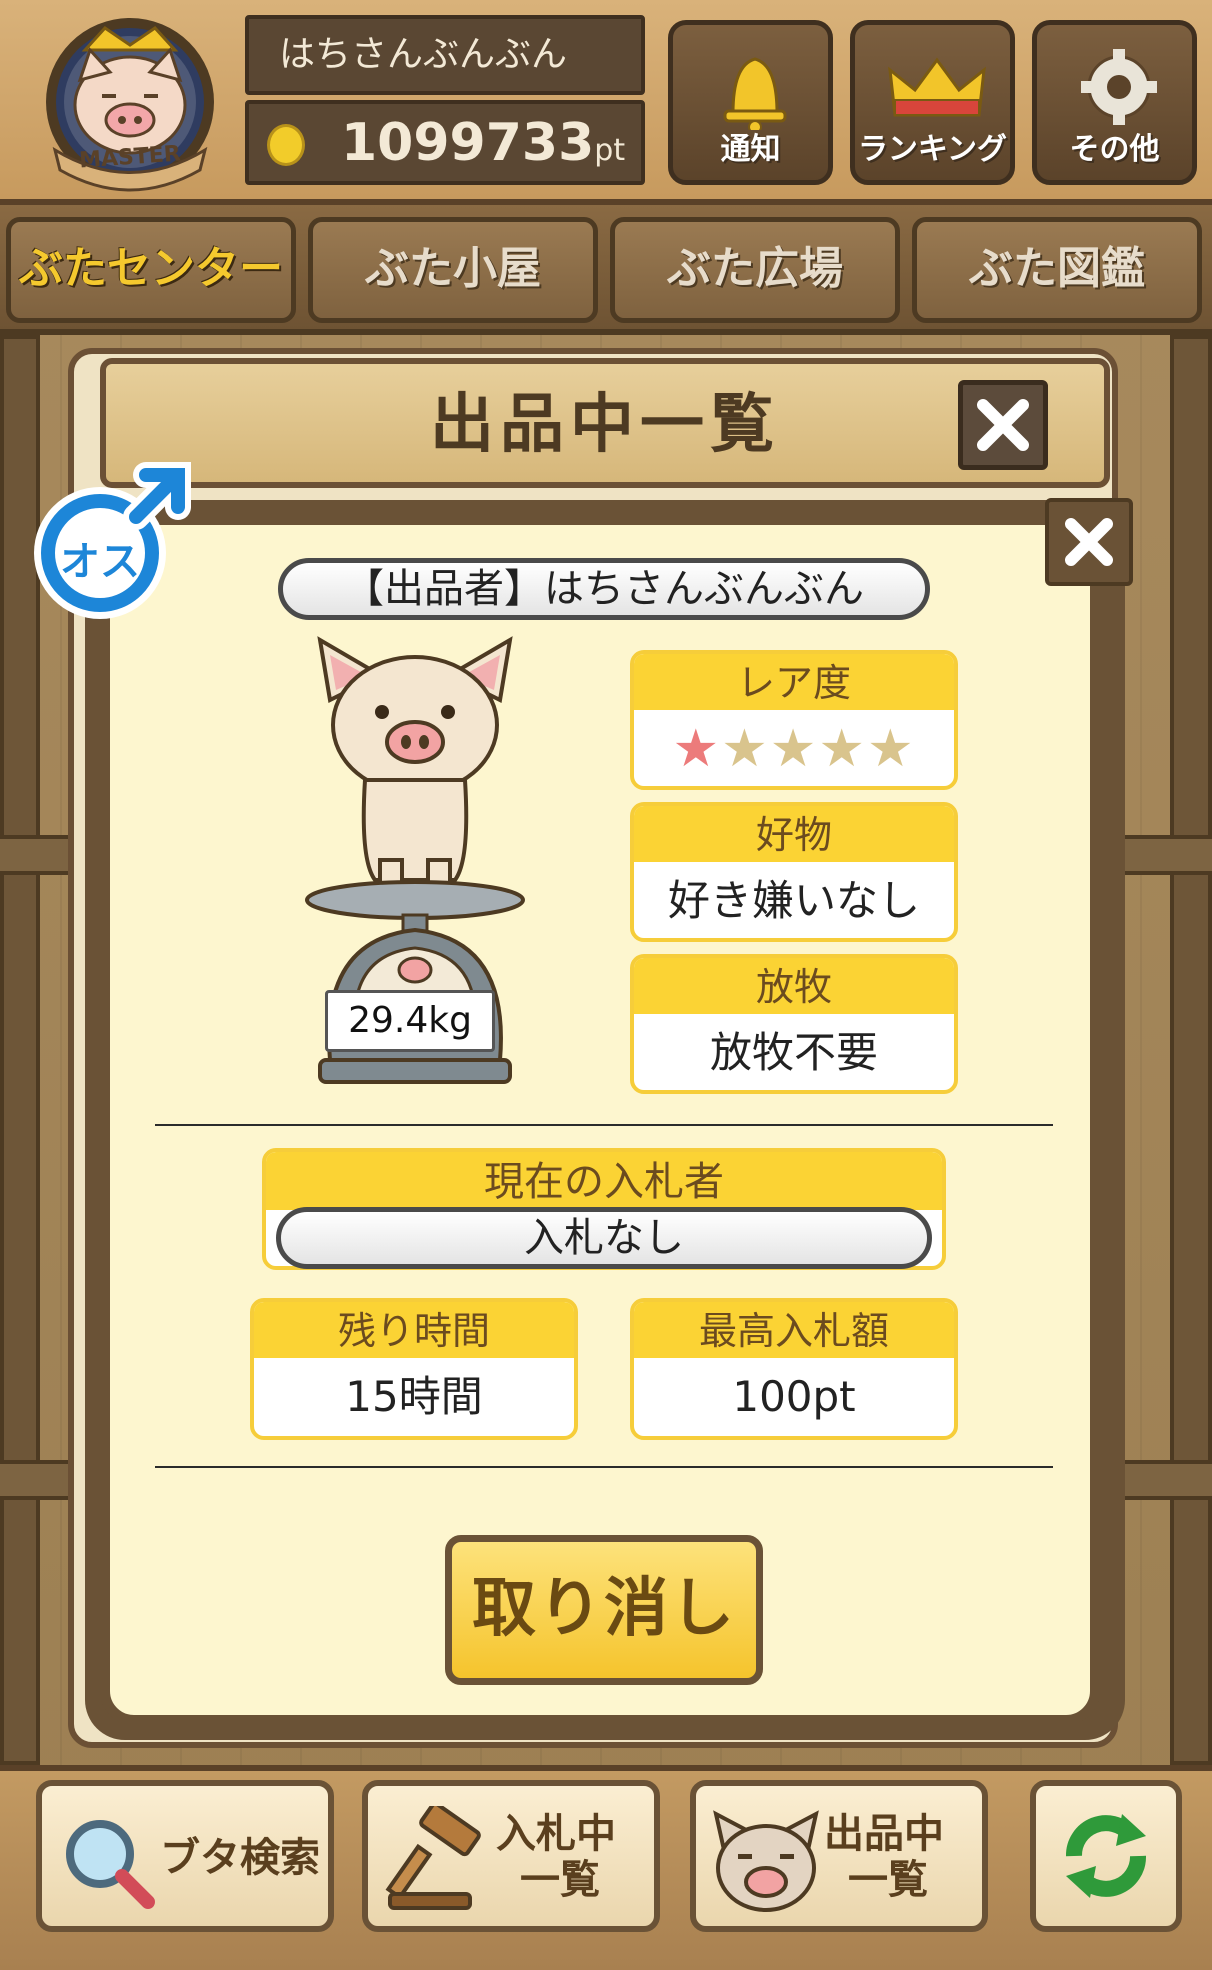 The image size is (1212, 1970). I want to click on other-settings-button: その他, so click(1114, 102).